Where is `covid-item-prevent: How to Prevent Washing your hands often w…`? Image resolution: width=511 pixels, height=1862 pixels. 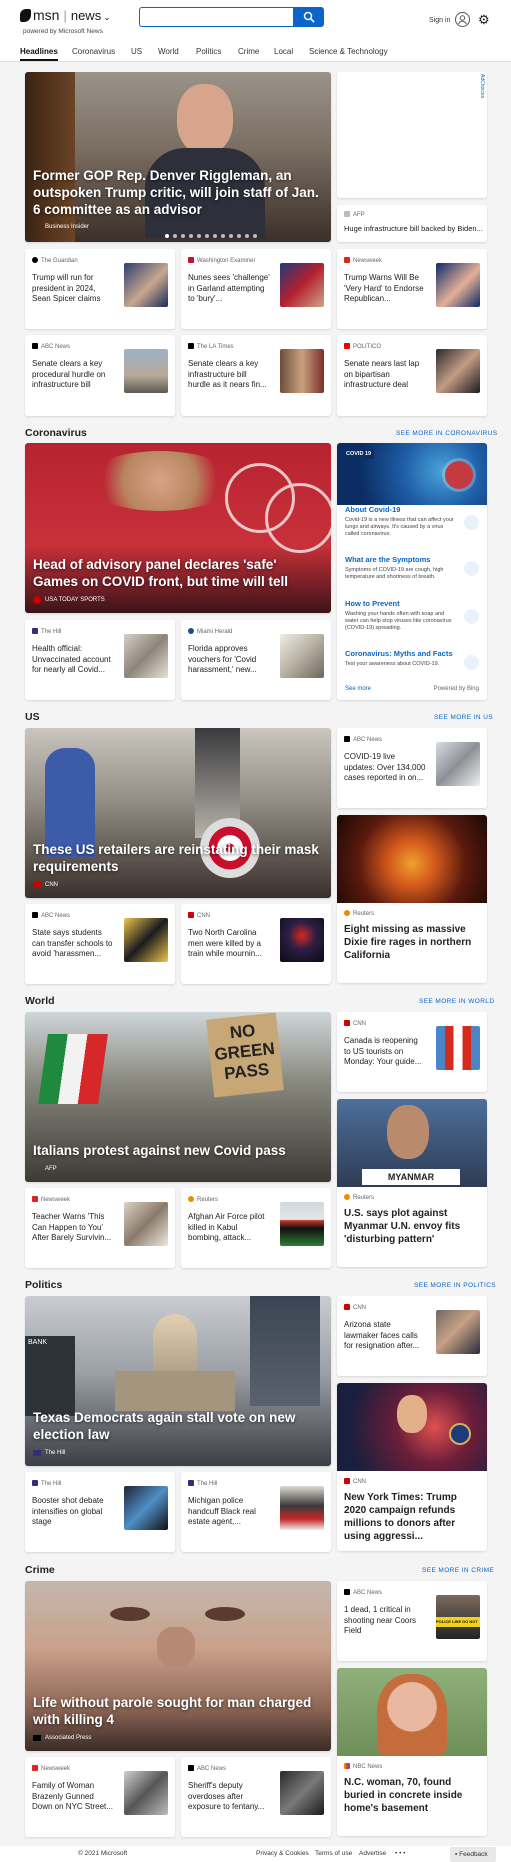 covid-item-prevent: How to Prevent Washing your hands often w… is located at coordinates (400, 615).